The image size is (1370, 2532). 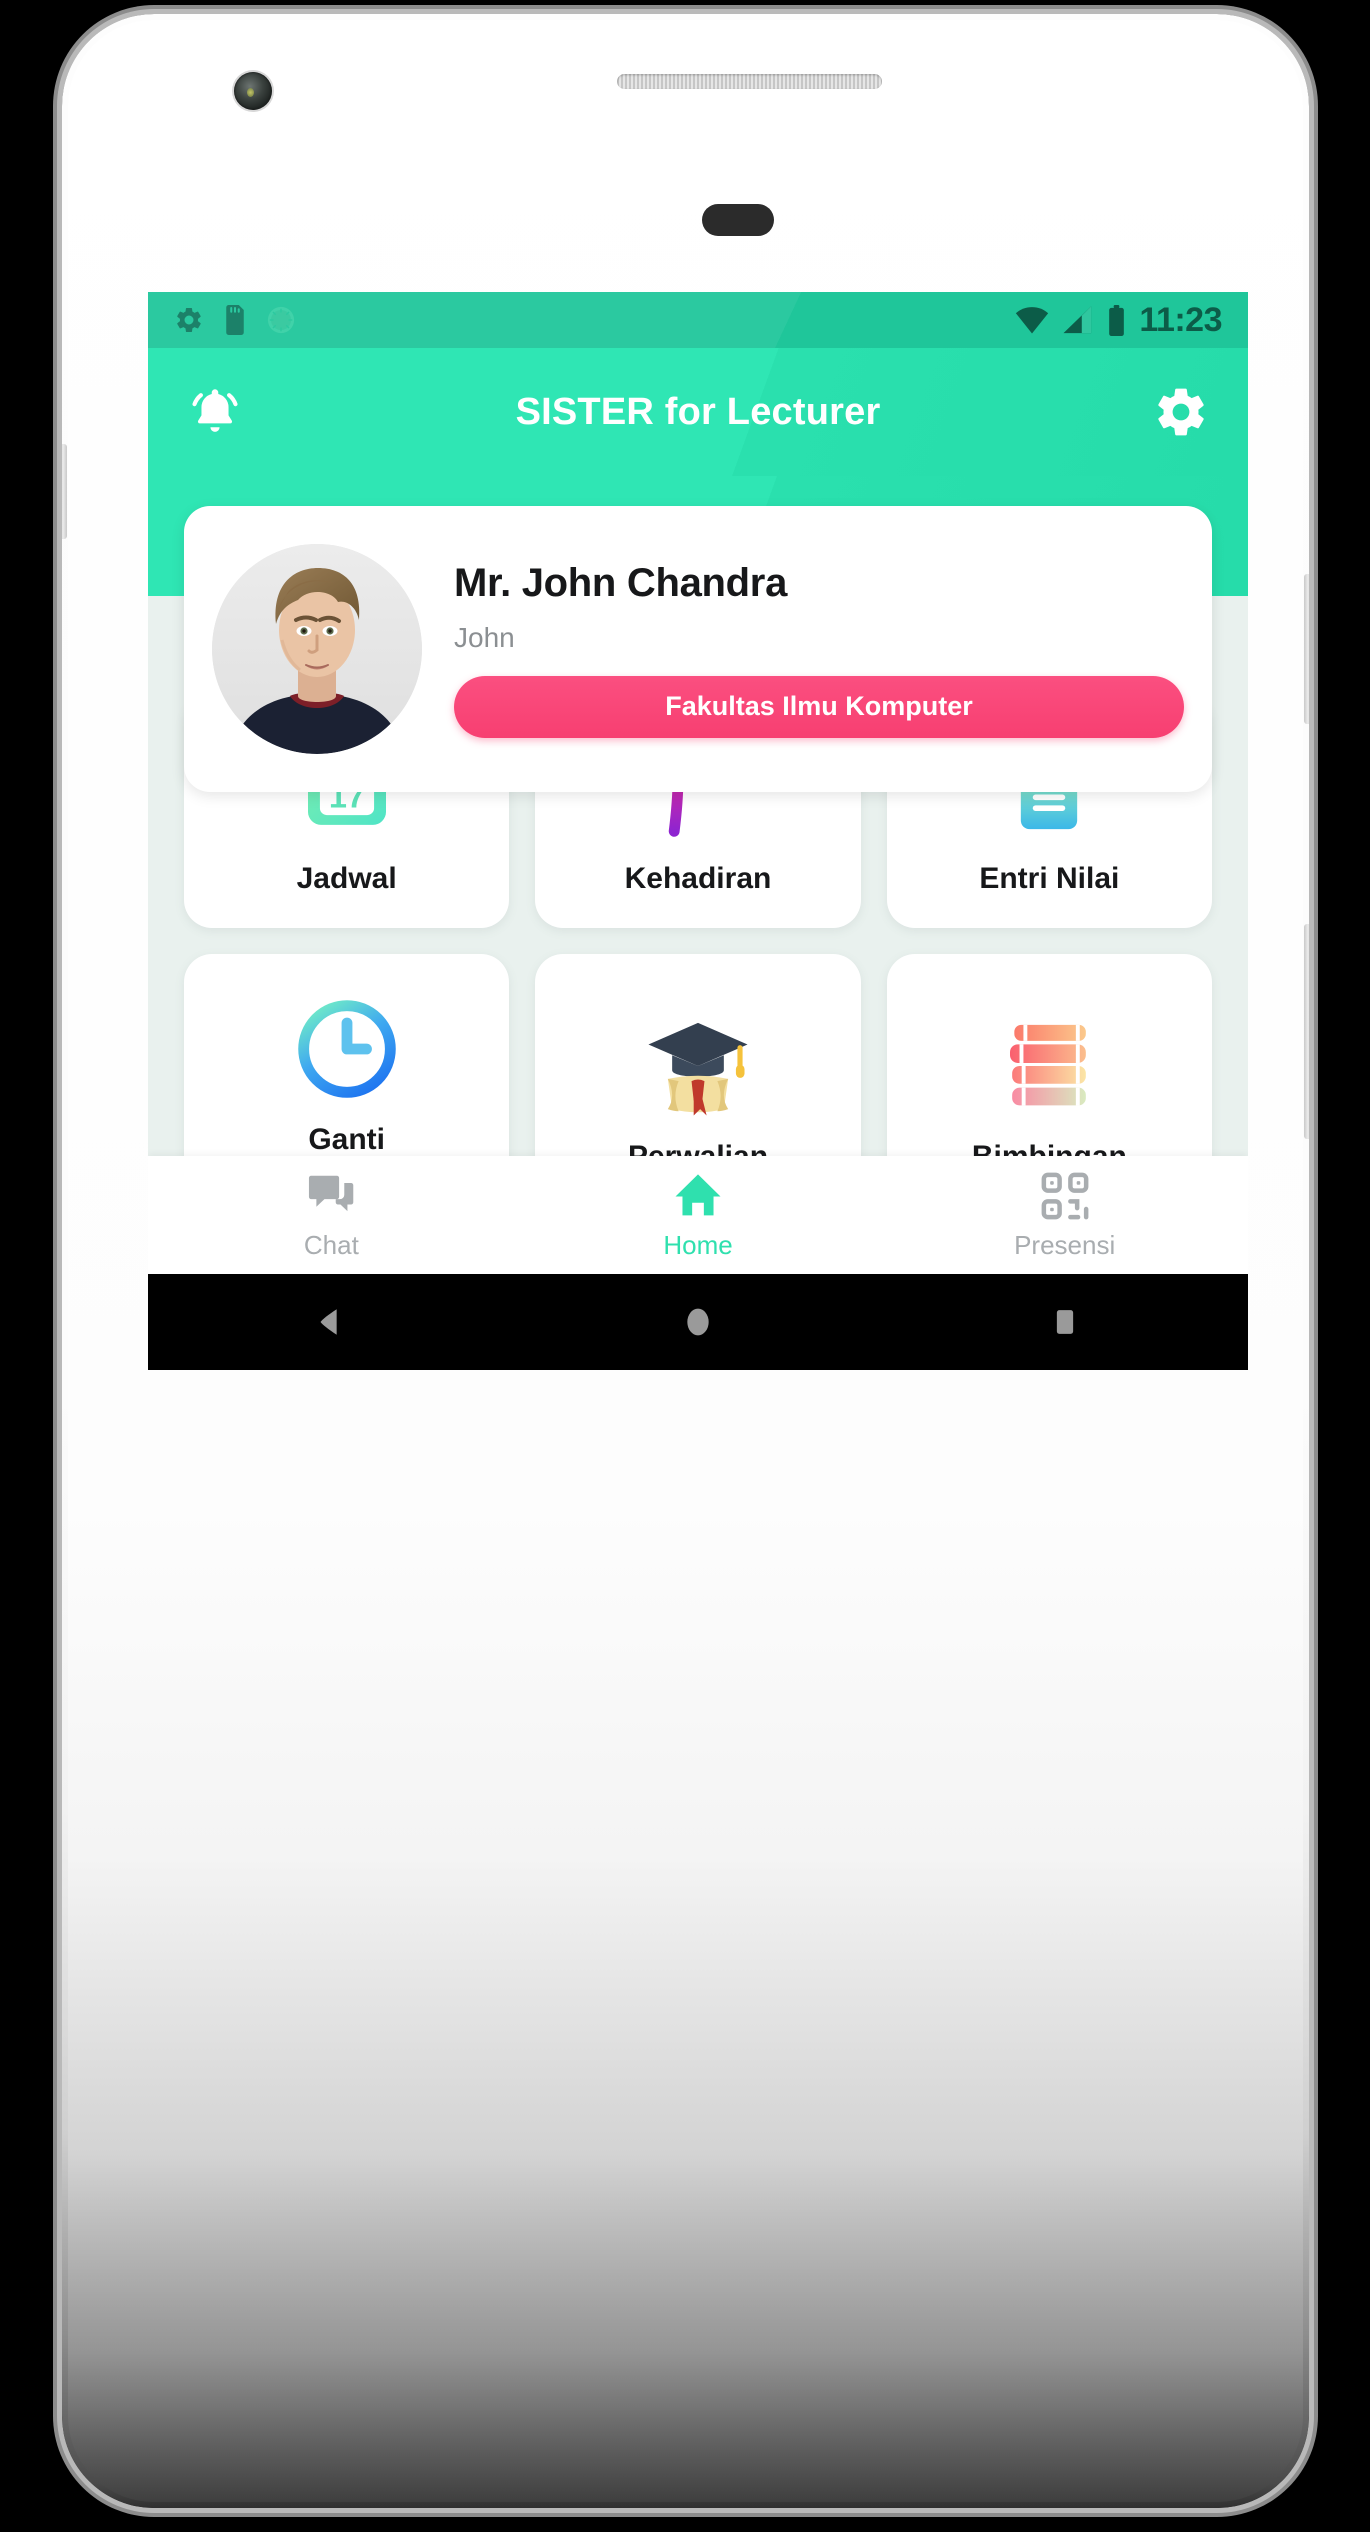 I want to click on back-button, so click(x=331, y=1322).